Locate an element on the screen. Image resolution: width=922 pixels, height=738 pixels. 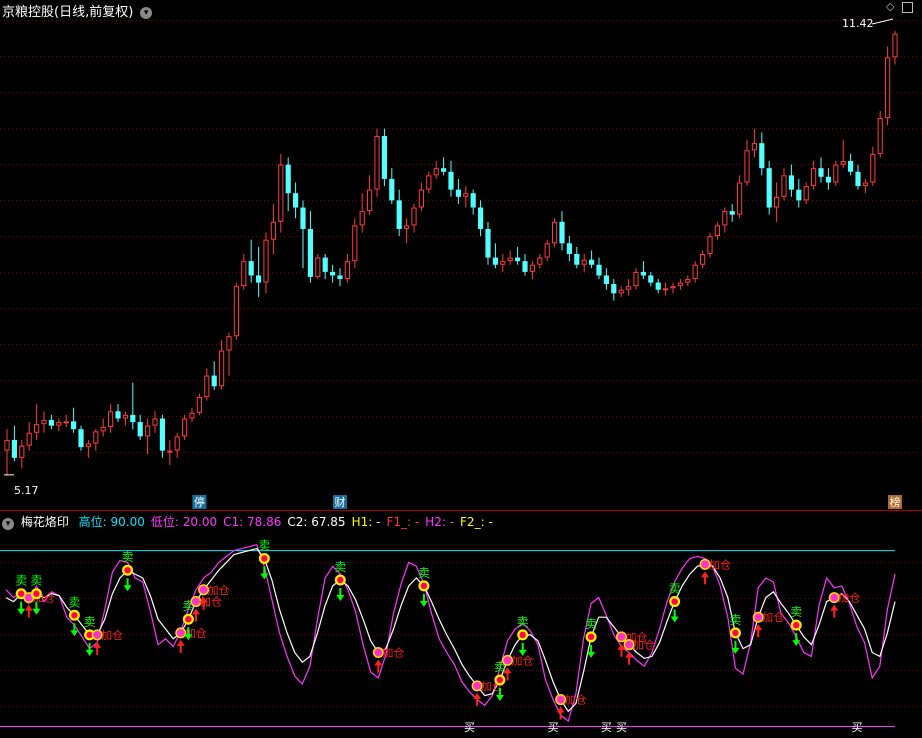
event-badge: 榜 is located at coordinates (895, 502).